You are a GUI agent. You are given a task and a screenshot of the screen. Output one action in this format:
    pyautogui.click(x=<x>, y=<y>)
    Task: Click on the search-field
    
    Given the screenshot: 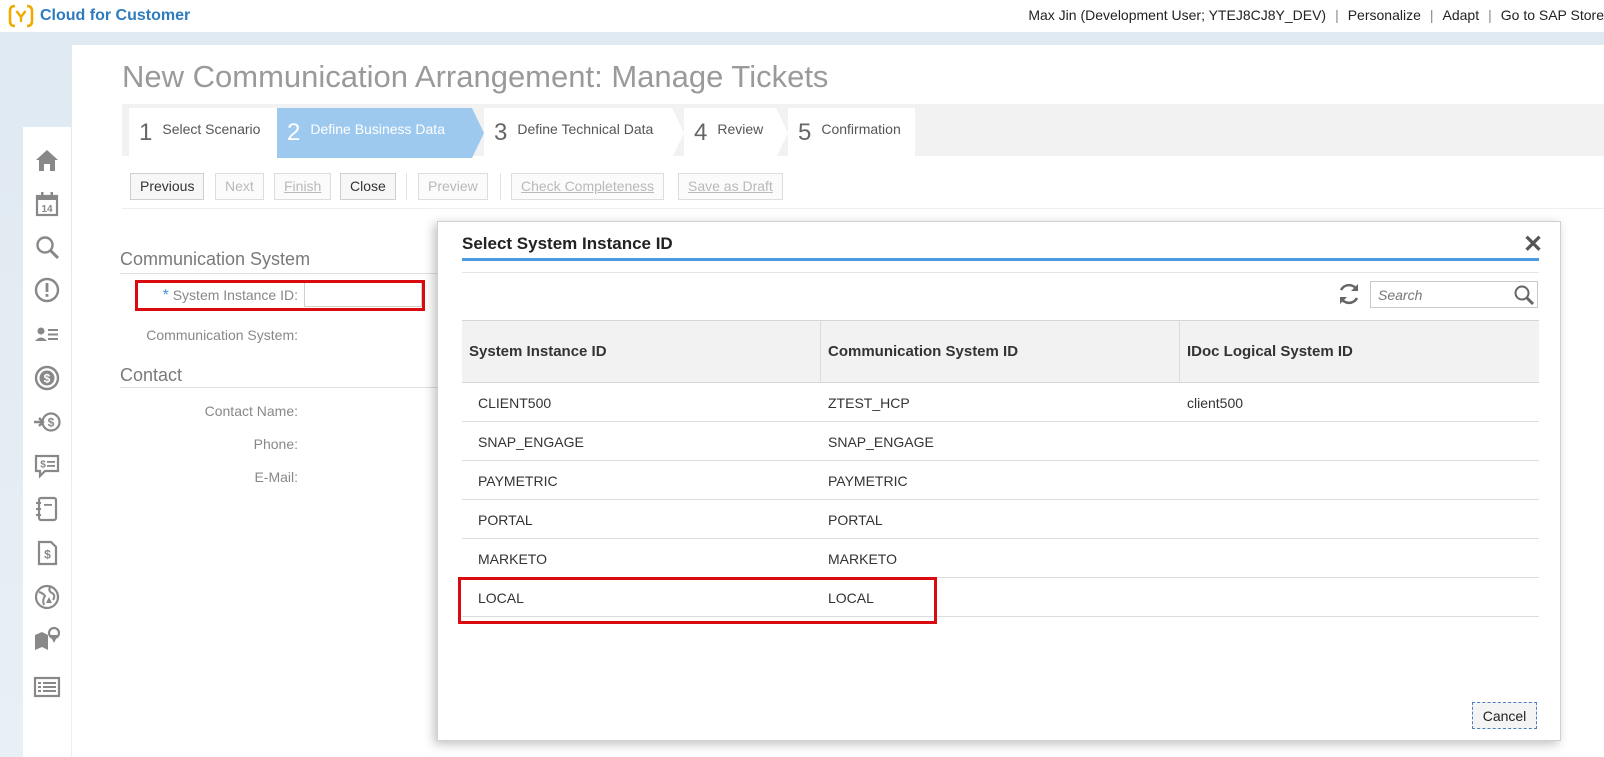 What is the action you would take?
    pyautogui.click(x=1454, y=294)
    